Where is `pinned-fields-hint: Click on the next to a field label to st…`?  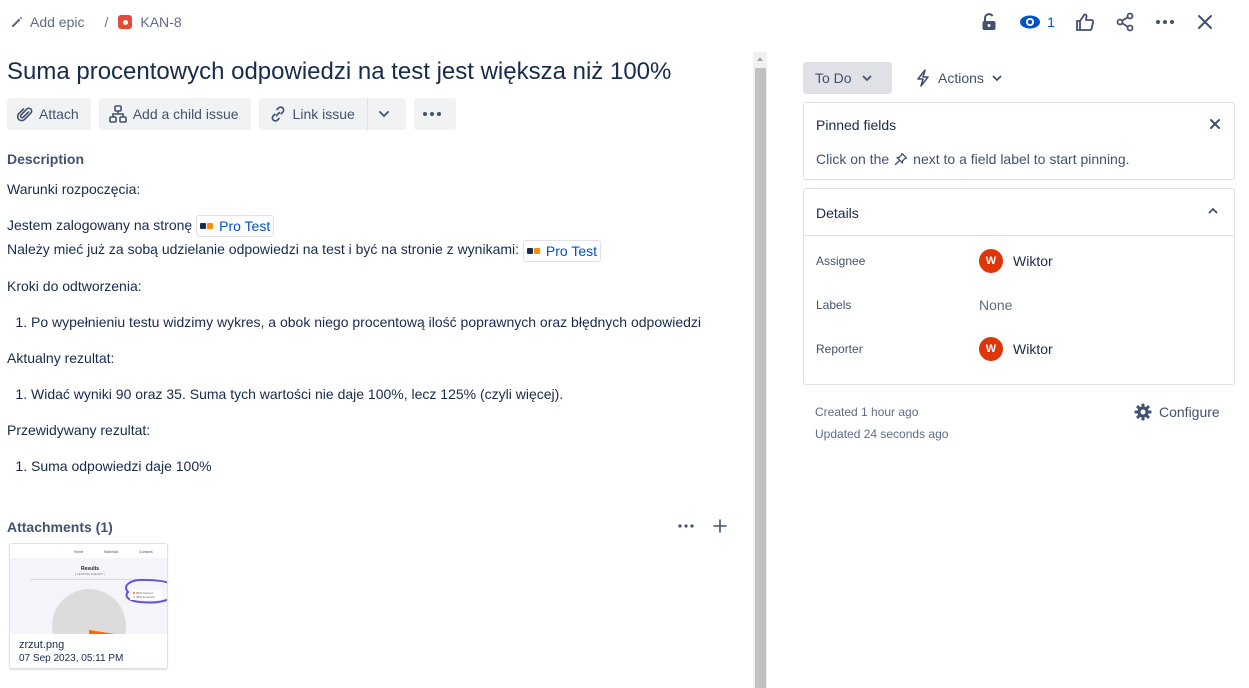
pinned-fields-hint: Click on the next to a field label to st… is located at coordinates (973, 159).